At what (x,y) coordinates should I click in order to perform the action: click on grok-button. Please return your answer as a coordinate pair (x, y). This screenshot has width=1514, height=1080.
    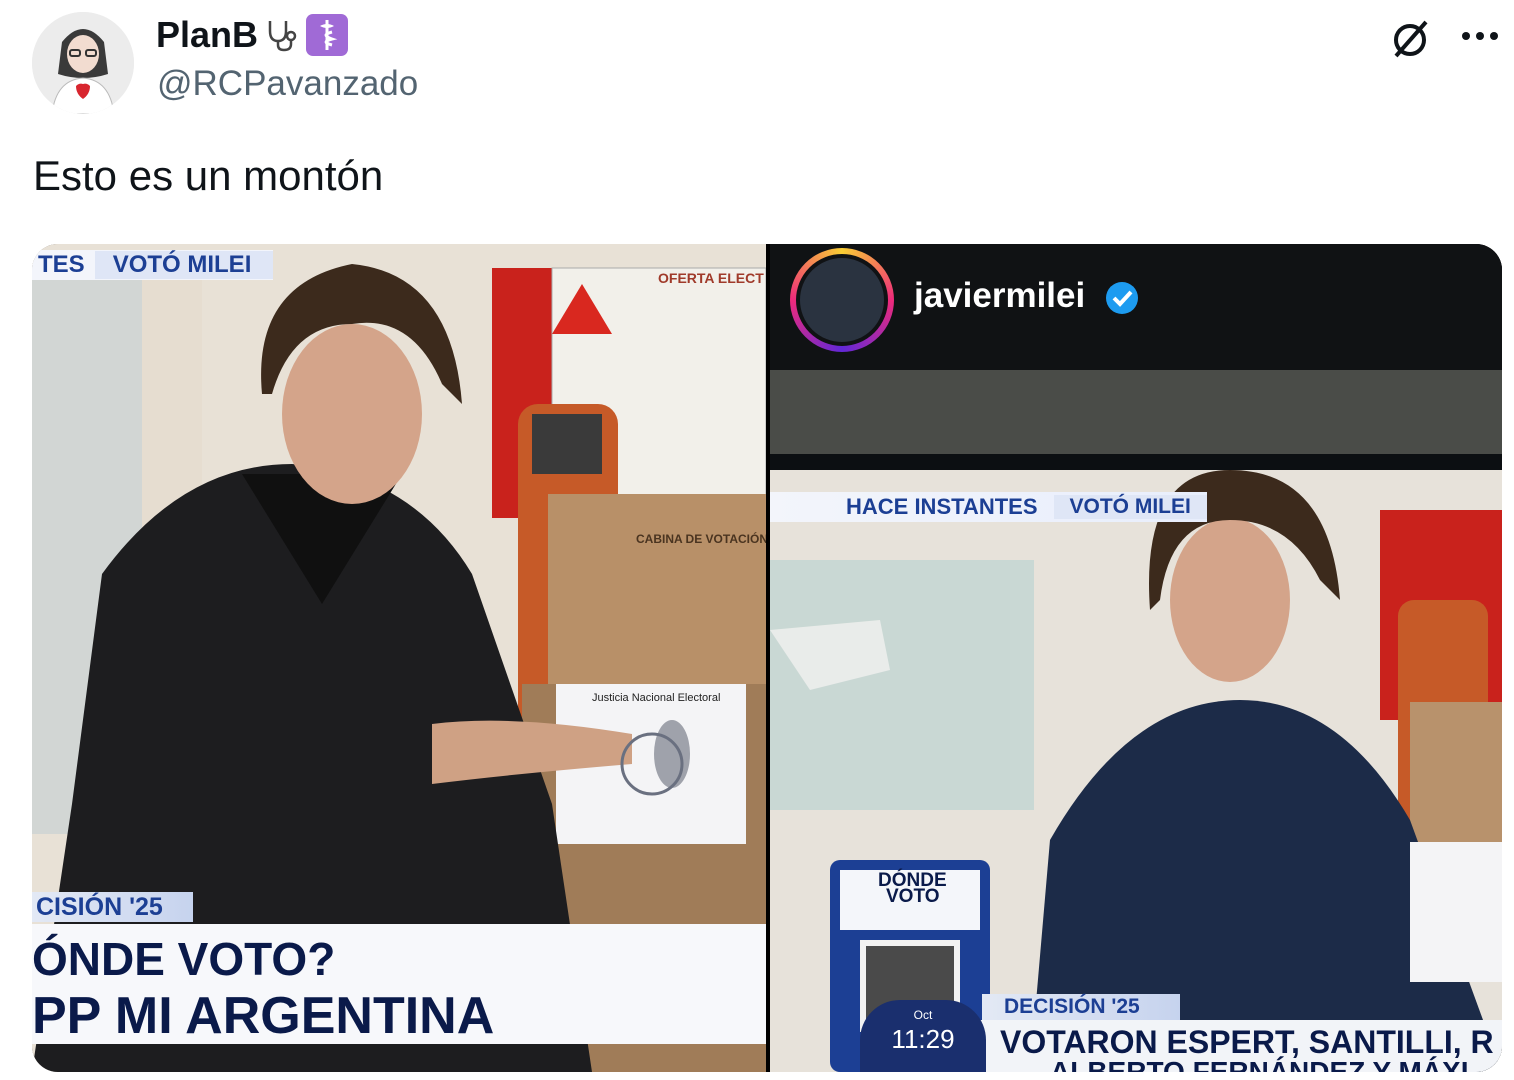
    Looking at the image, I should click on (1411, 39).